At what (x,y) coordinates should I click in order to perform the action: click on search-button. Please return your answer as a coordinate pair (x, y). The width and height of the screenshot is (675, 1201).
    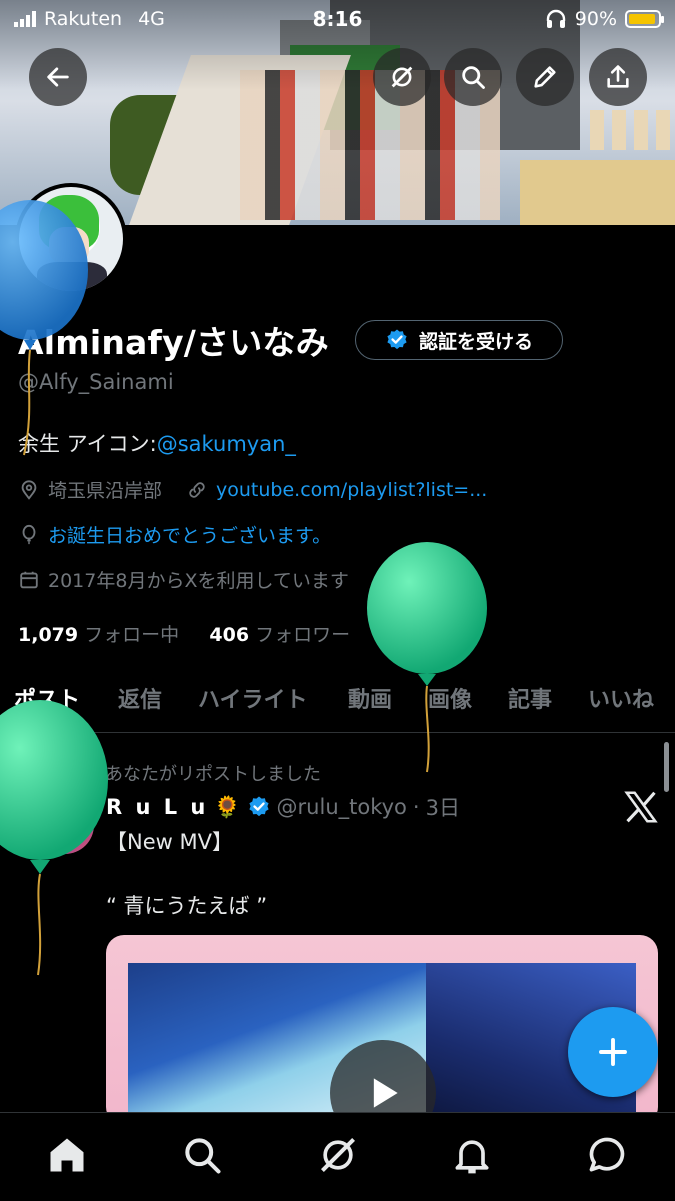
    Looking at the image, I should click on (473, 77).